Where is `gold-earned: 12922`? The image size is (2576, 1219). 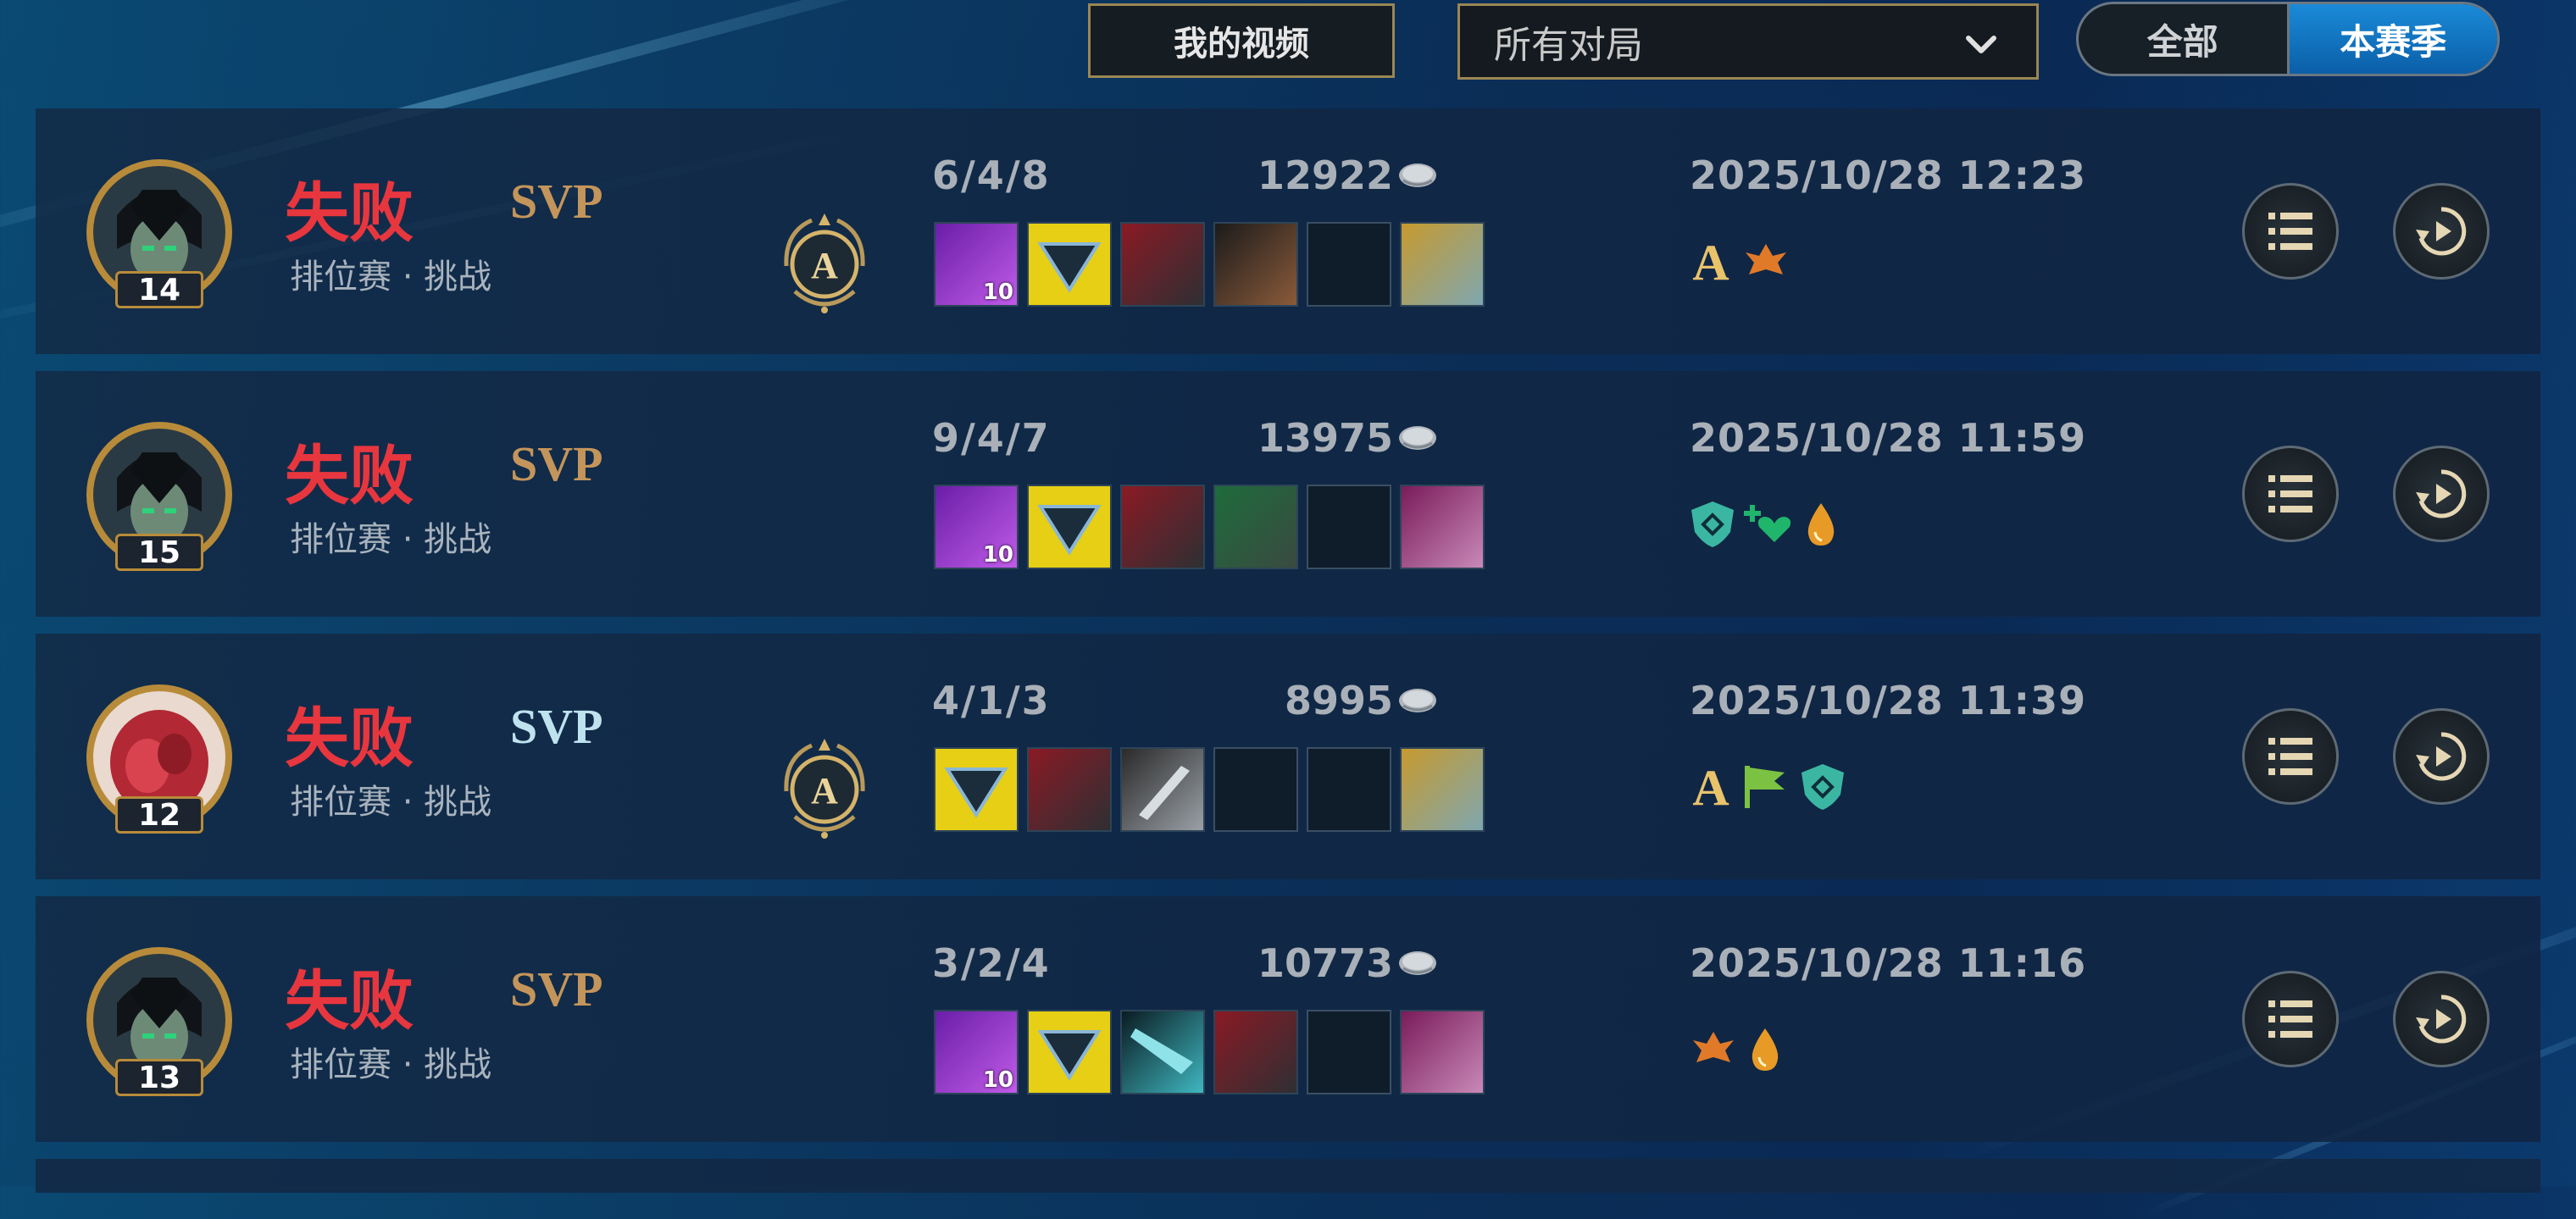
gold-earned: 12922 is located at coordinates (1348, 175).